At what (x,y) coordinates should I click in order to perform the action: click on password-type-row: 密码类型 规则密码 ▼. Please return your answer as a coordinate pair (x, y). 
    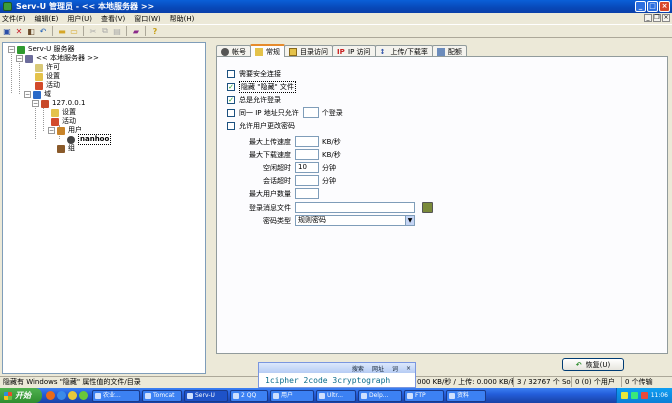
    Looking at the image, I should click on (321, 220).